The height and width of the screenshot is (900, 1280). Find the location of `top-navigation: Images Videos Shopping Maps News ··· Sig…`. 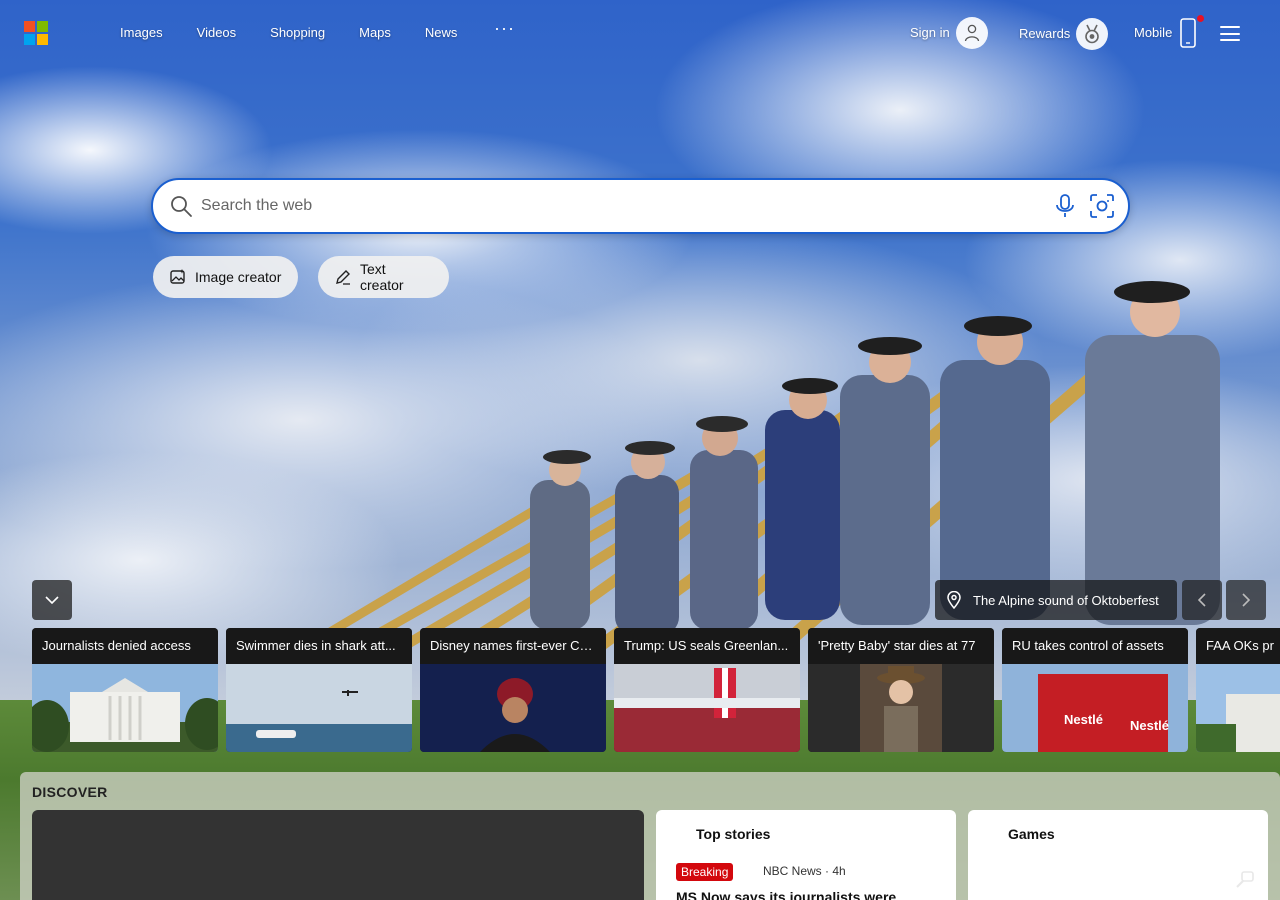

top-navigation: Images Videos Shopping Maps News ··· Sig… is located at coordinates (640, 33).